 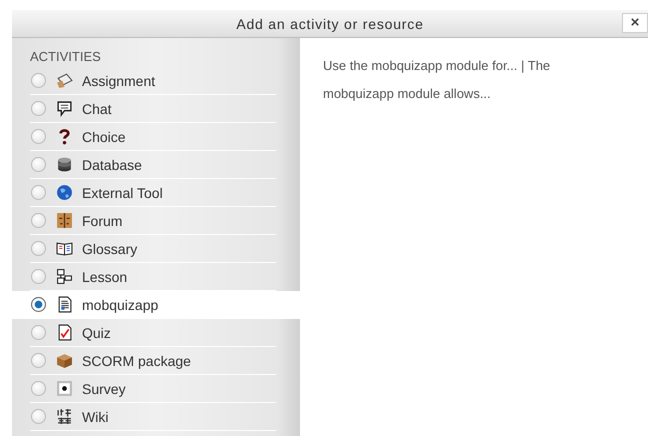 What do you see at coordinates (104, 388) in the screenshot?
I see `activity-label: Survey` at bounding box center [104, 388].